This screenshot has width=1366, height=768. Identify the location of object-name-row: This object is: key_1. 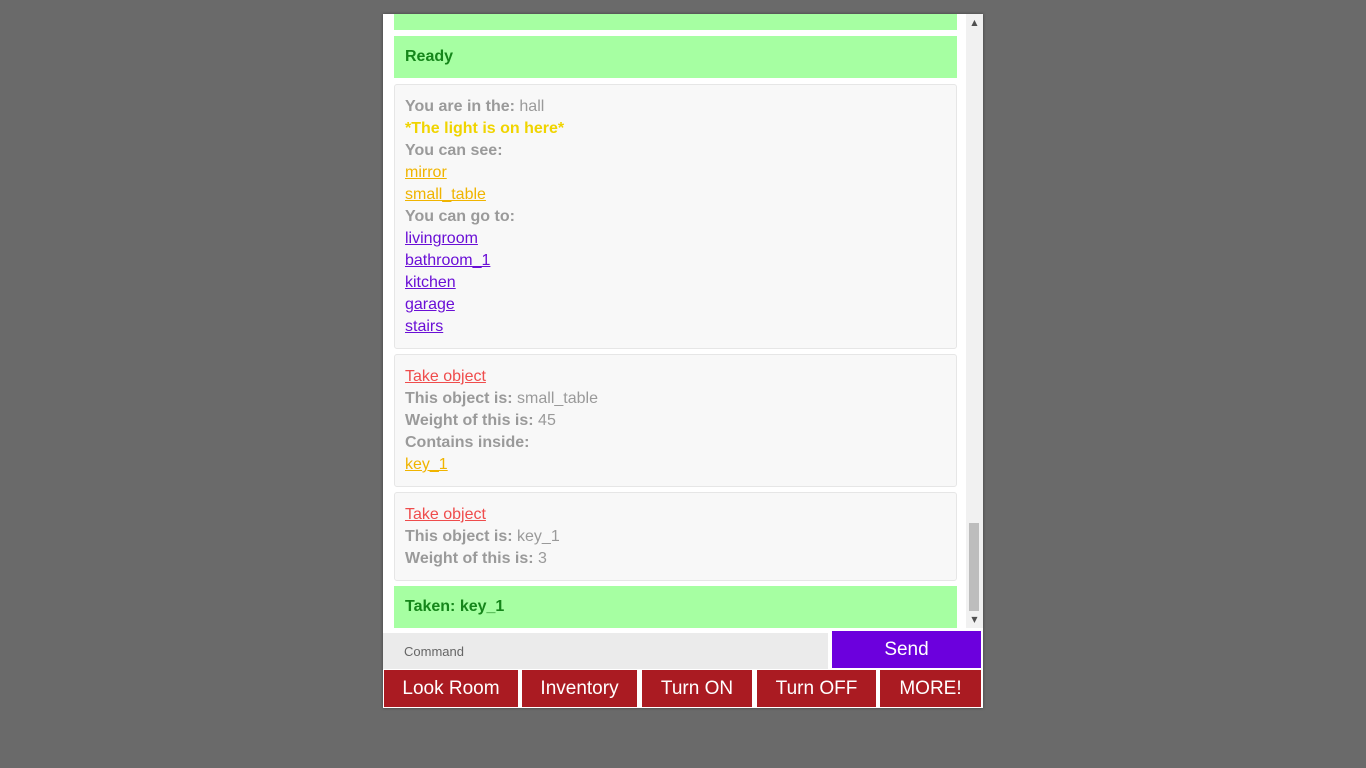
(675, 537).